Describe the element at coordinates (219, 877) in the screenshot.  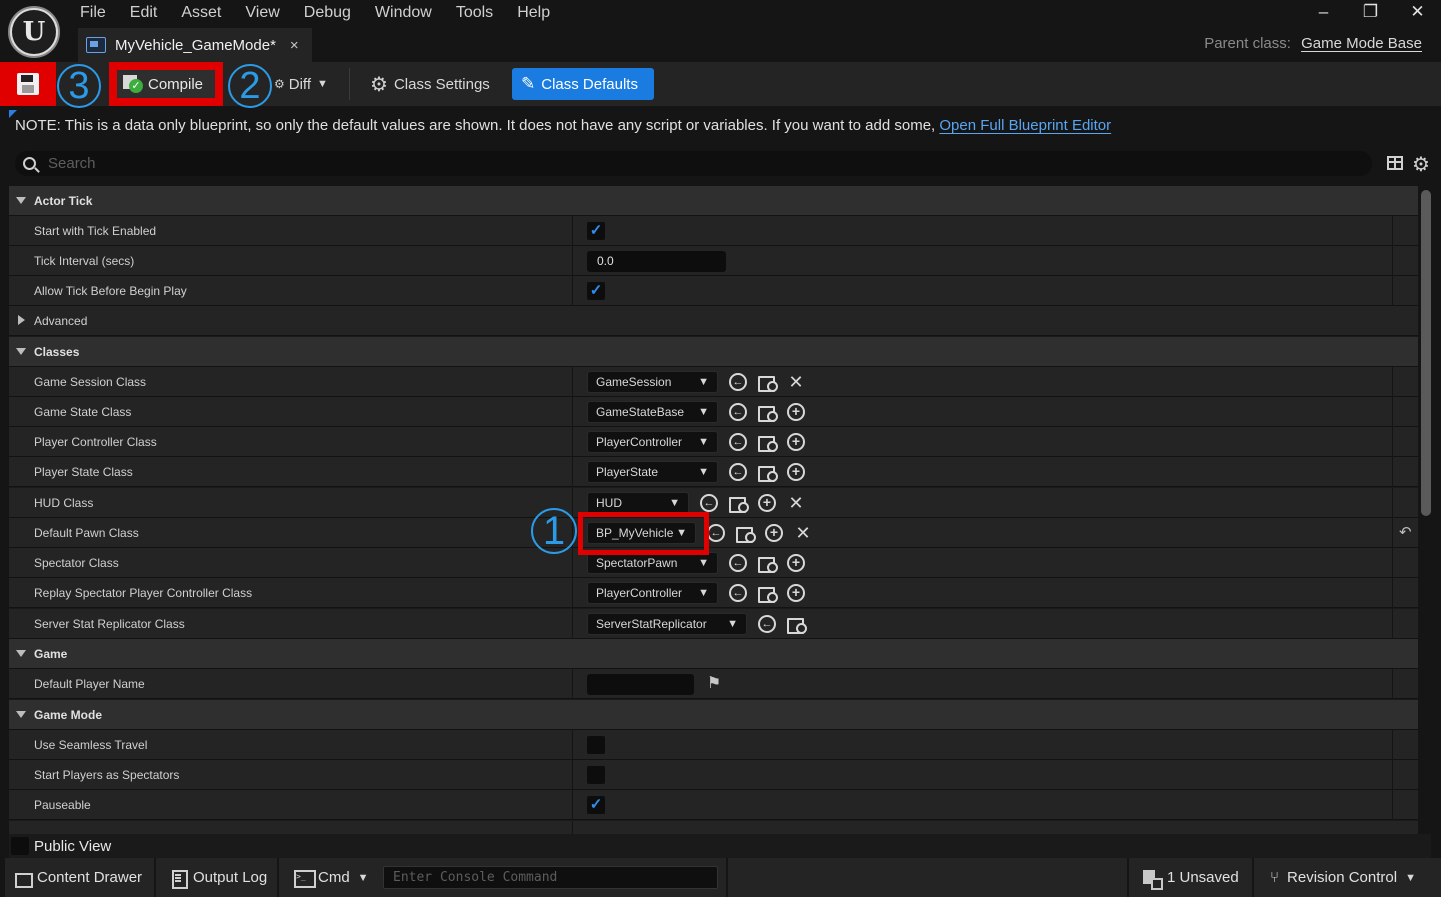
I see `output-log-button: Output Log` at that location.